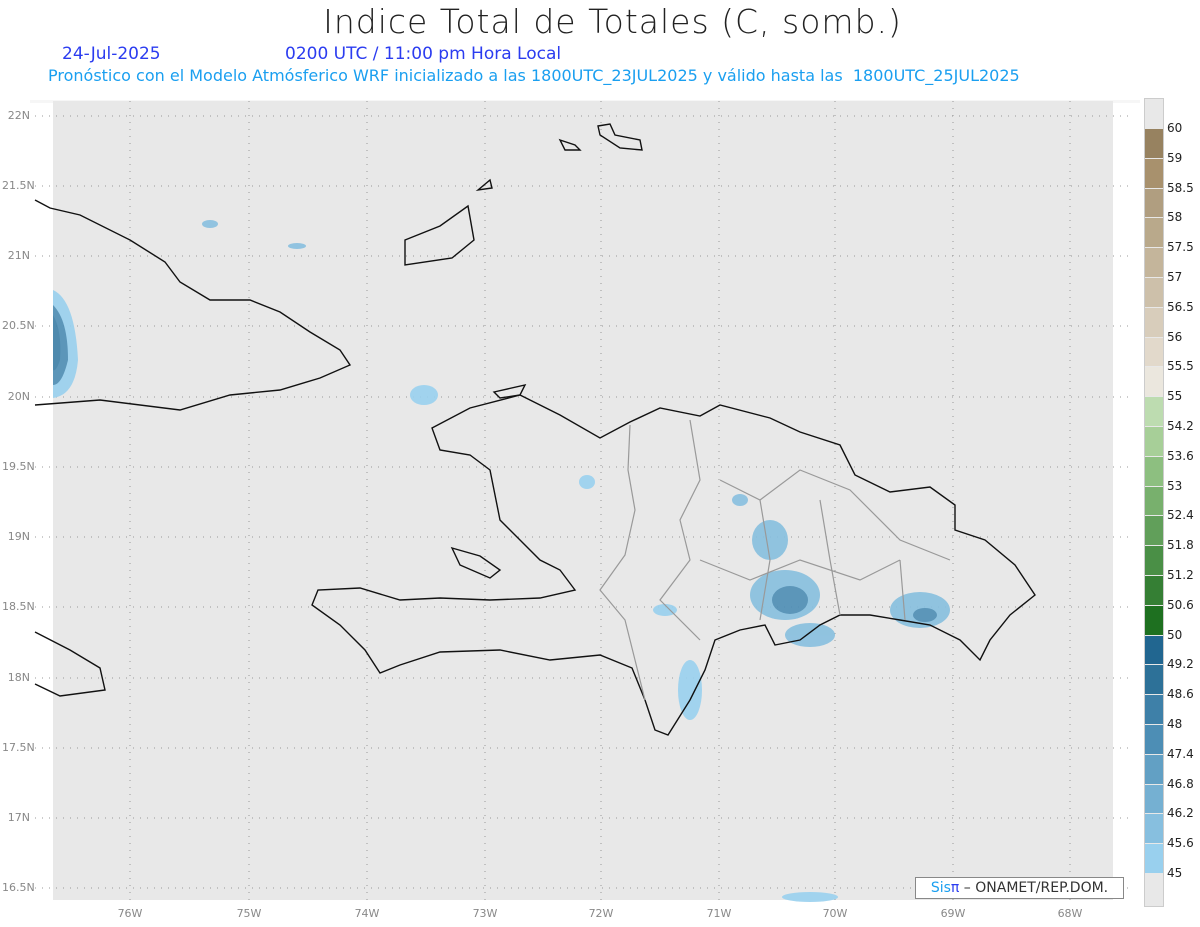 This screenshot has width=1200, height=927. I want to click on colorbar-level-label: 57, so click(1175, 277).